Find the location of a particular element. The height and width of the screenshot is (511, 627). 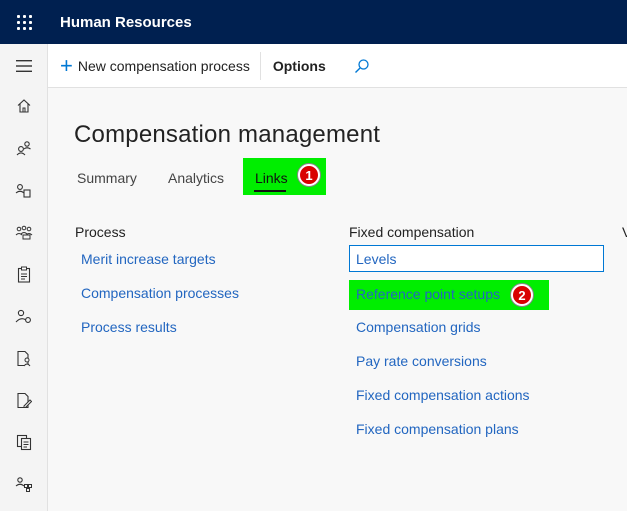

tab-summary: Summary is located at coordinates (107, 178).